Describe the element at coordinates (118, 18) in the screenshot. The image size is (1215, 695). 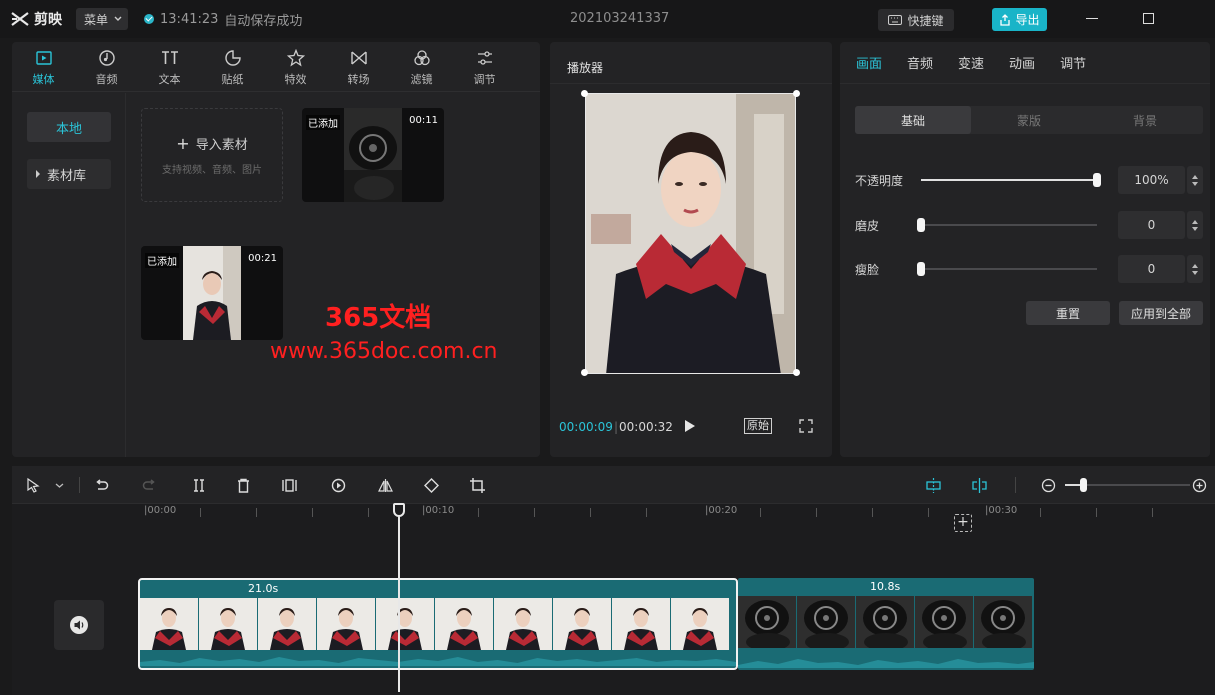
I see `chevron-down-icon` at that location.